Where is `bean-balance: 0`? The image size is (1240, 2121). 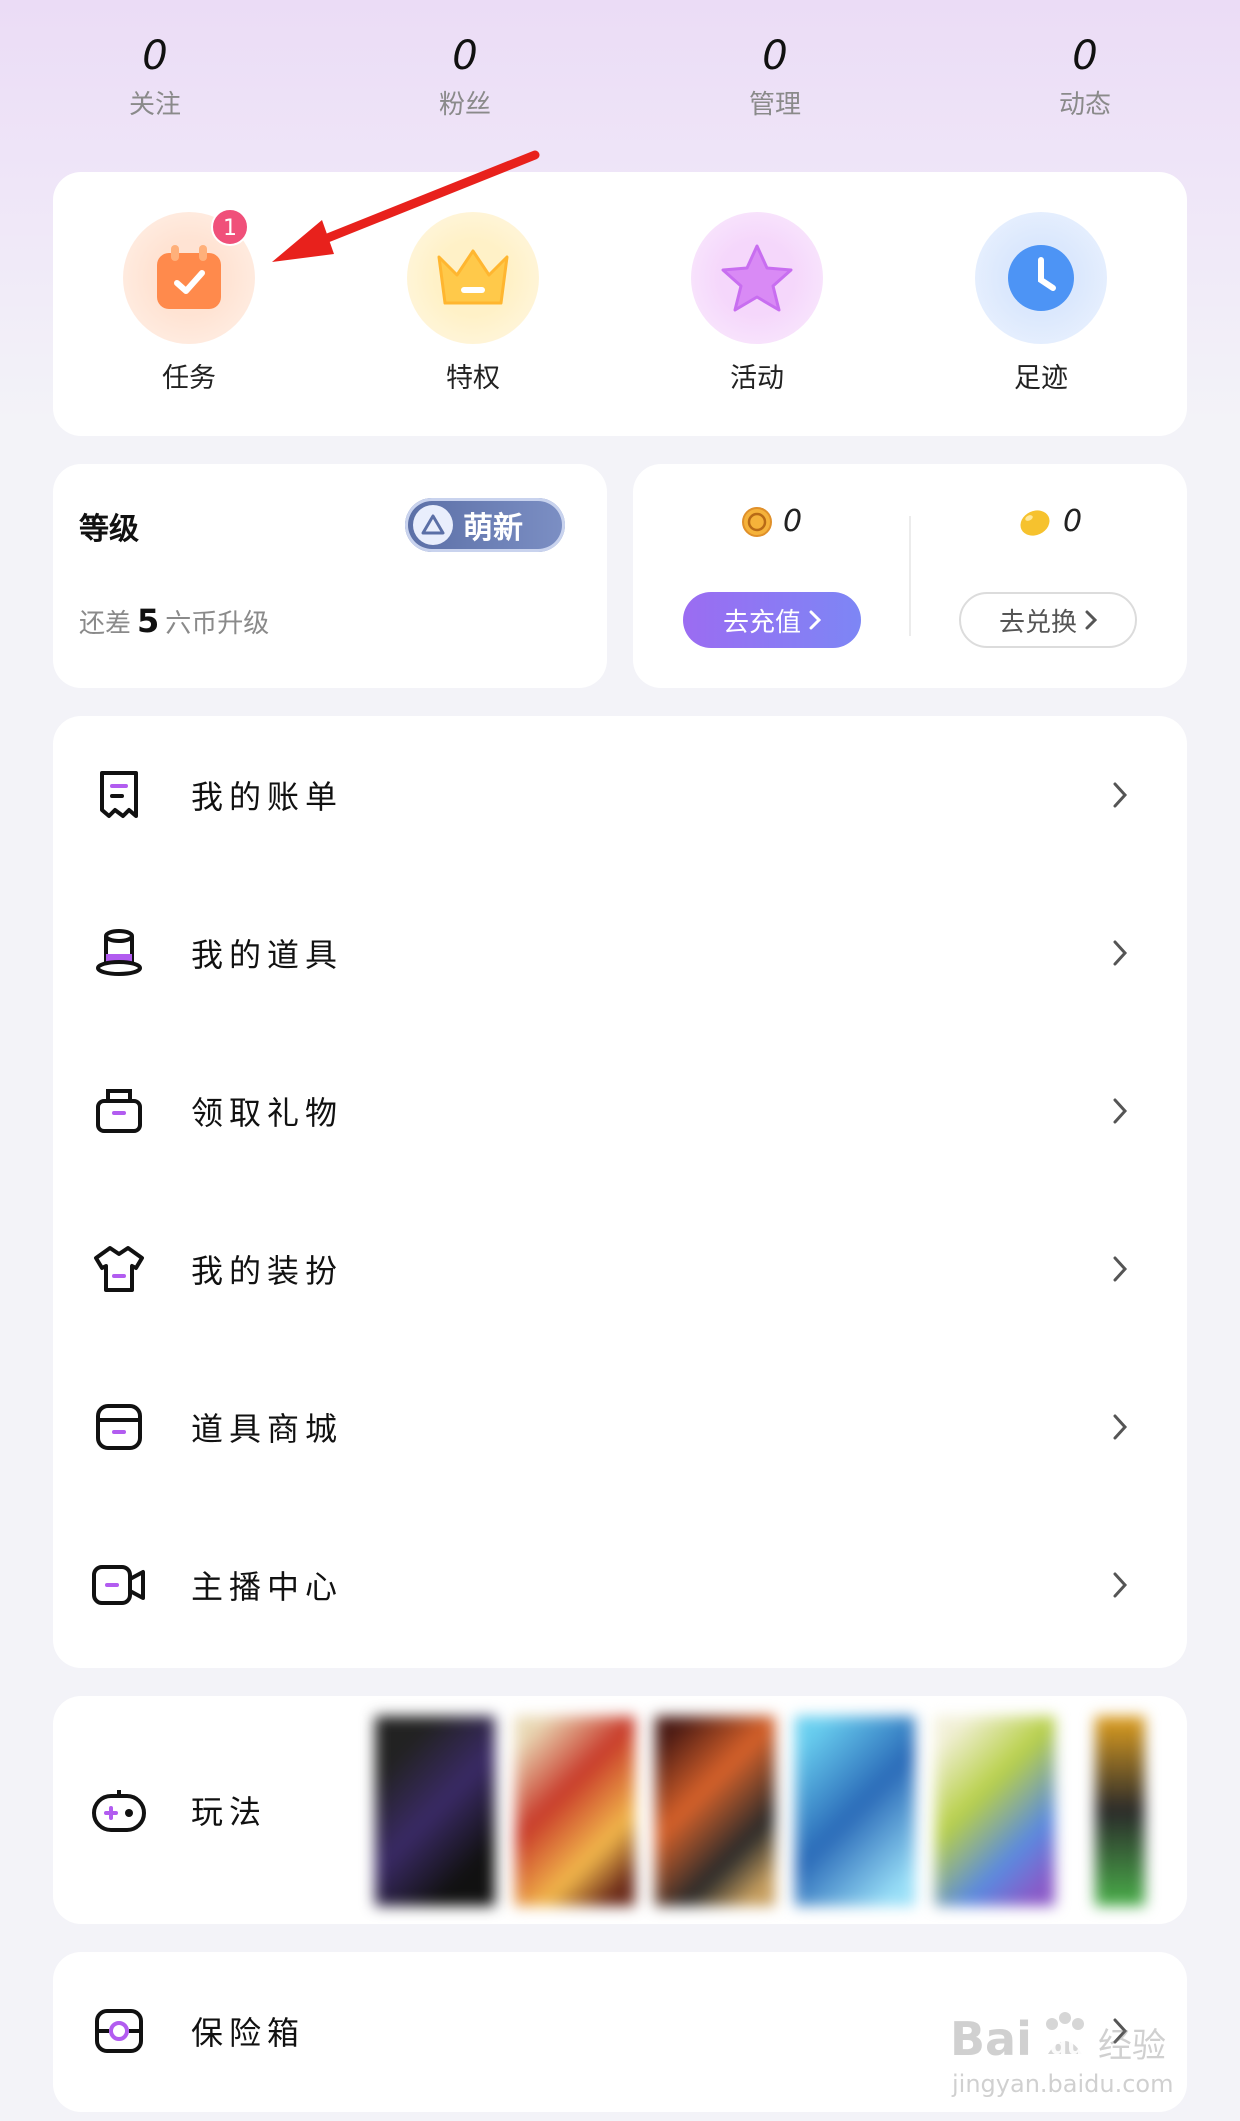 bean-balance: 0 is located at coordinates (1049, 521).